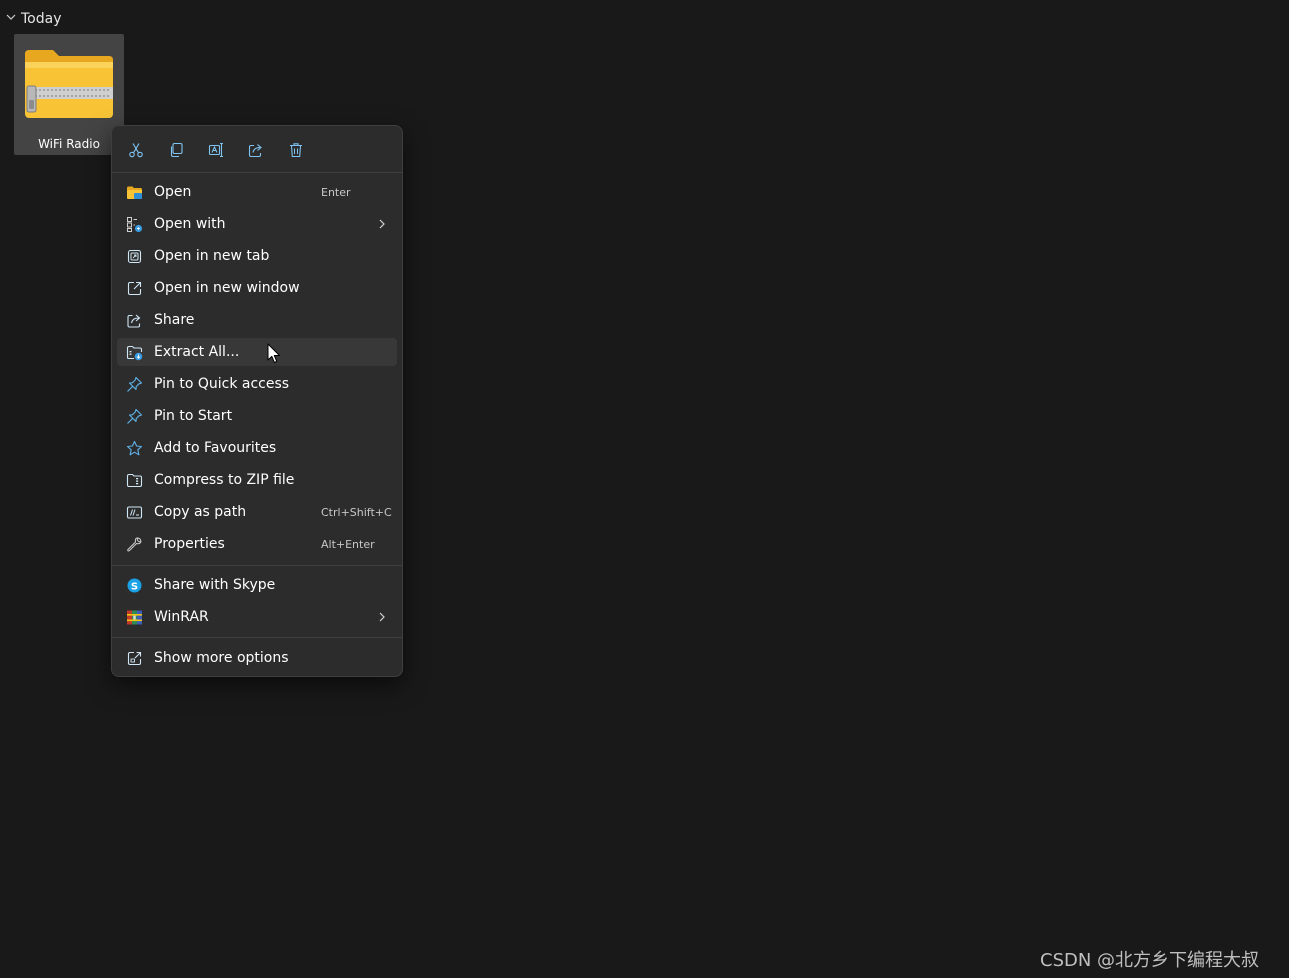 Image resolution: width=1289 pixels, height=978 pixels. I want to click on folder-icon, so click(134, 192).